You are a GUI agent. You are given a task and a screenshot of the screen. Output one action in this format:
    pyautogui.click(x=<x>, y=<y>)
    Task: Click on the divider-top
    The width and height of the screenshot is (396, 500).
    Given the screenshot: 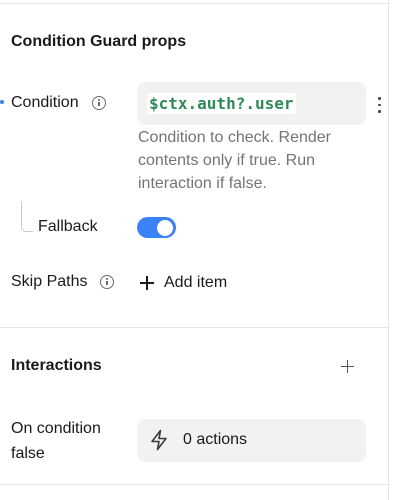 What is the action you would take?
    pyautogui.click(x=194, y=3)
    